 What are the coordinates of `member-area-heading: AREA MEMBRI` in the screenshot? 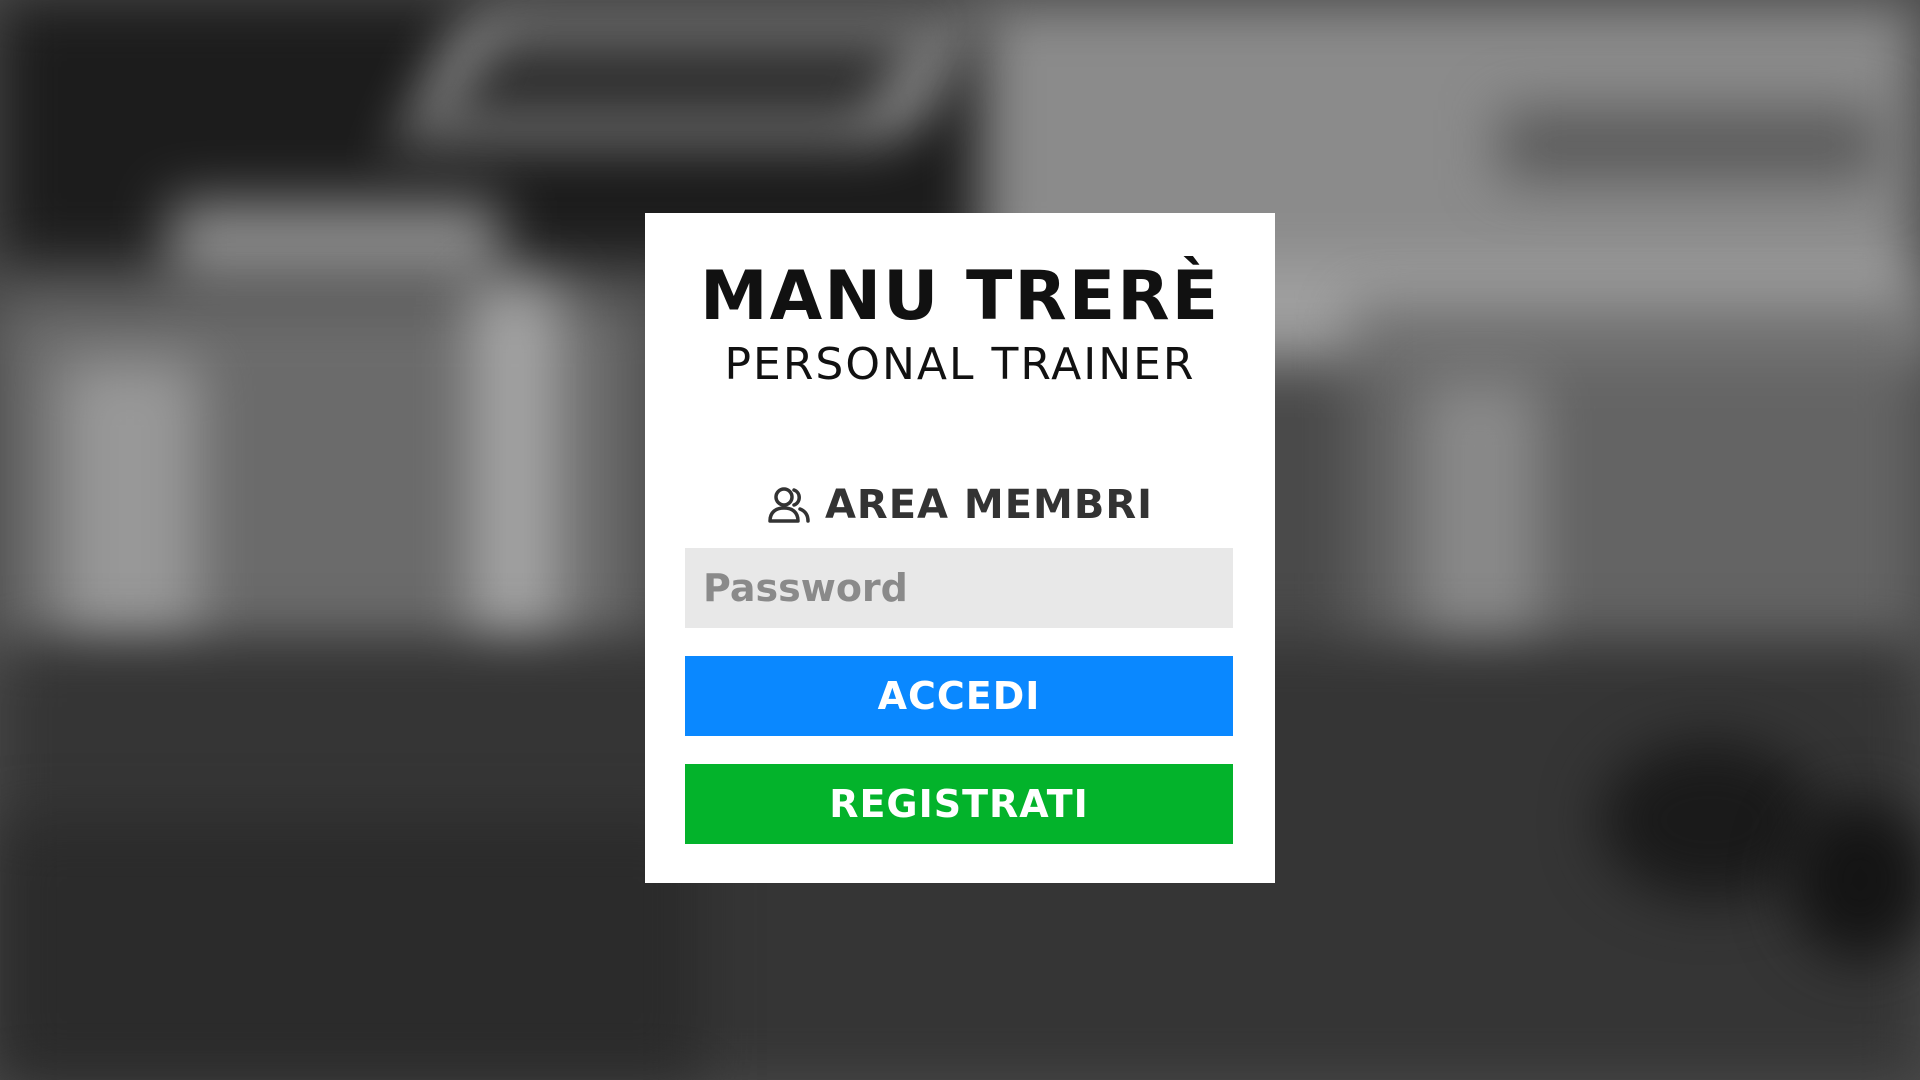 It's located at (960, 505).